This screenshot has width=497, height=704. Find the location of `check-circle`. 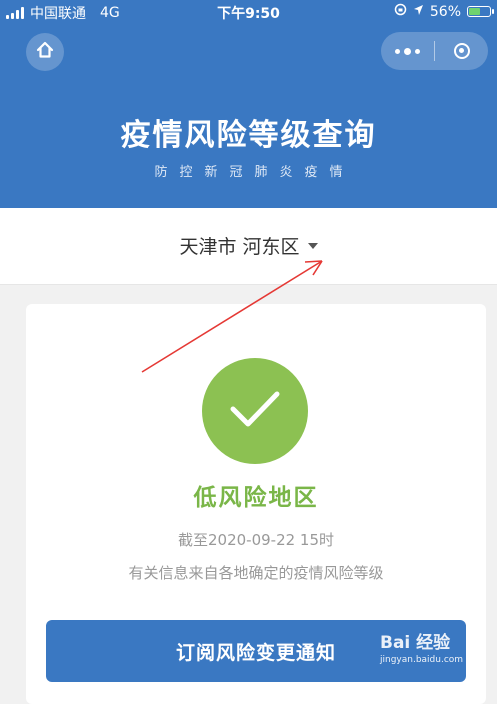

check-circle is located at coordinates (255, 411).